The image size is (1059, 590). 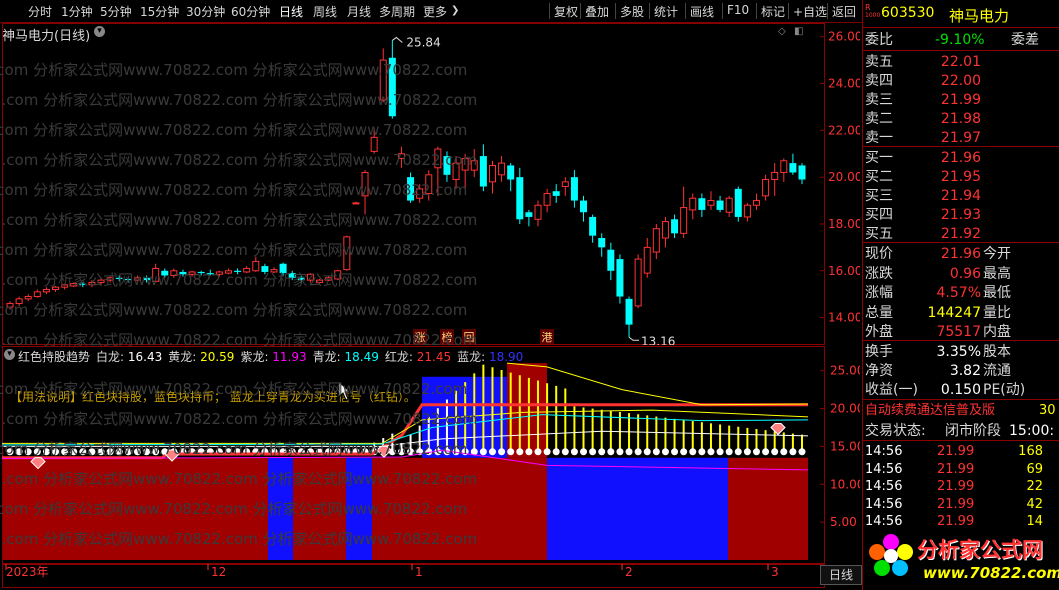 What do you see at coordinates (435, 11) in the screenshot?
I see `period-tab-10: 更多` at bounding box center [435, 11].